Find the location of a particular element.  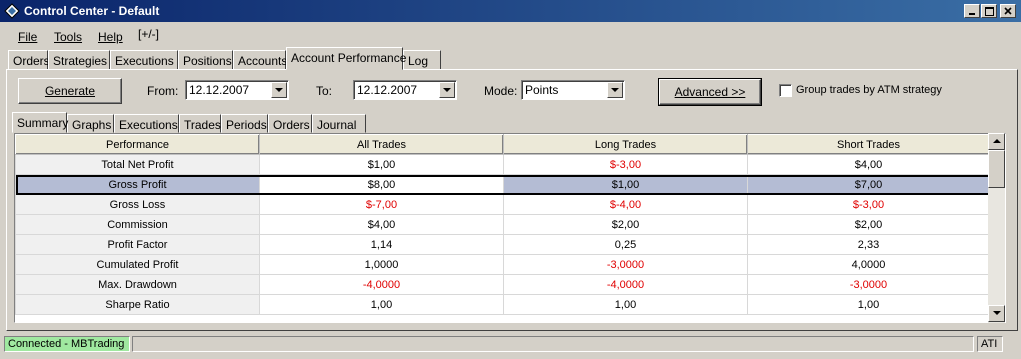

grid-cell-long: $2,00 is located at coordinates (625, 224).